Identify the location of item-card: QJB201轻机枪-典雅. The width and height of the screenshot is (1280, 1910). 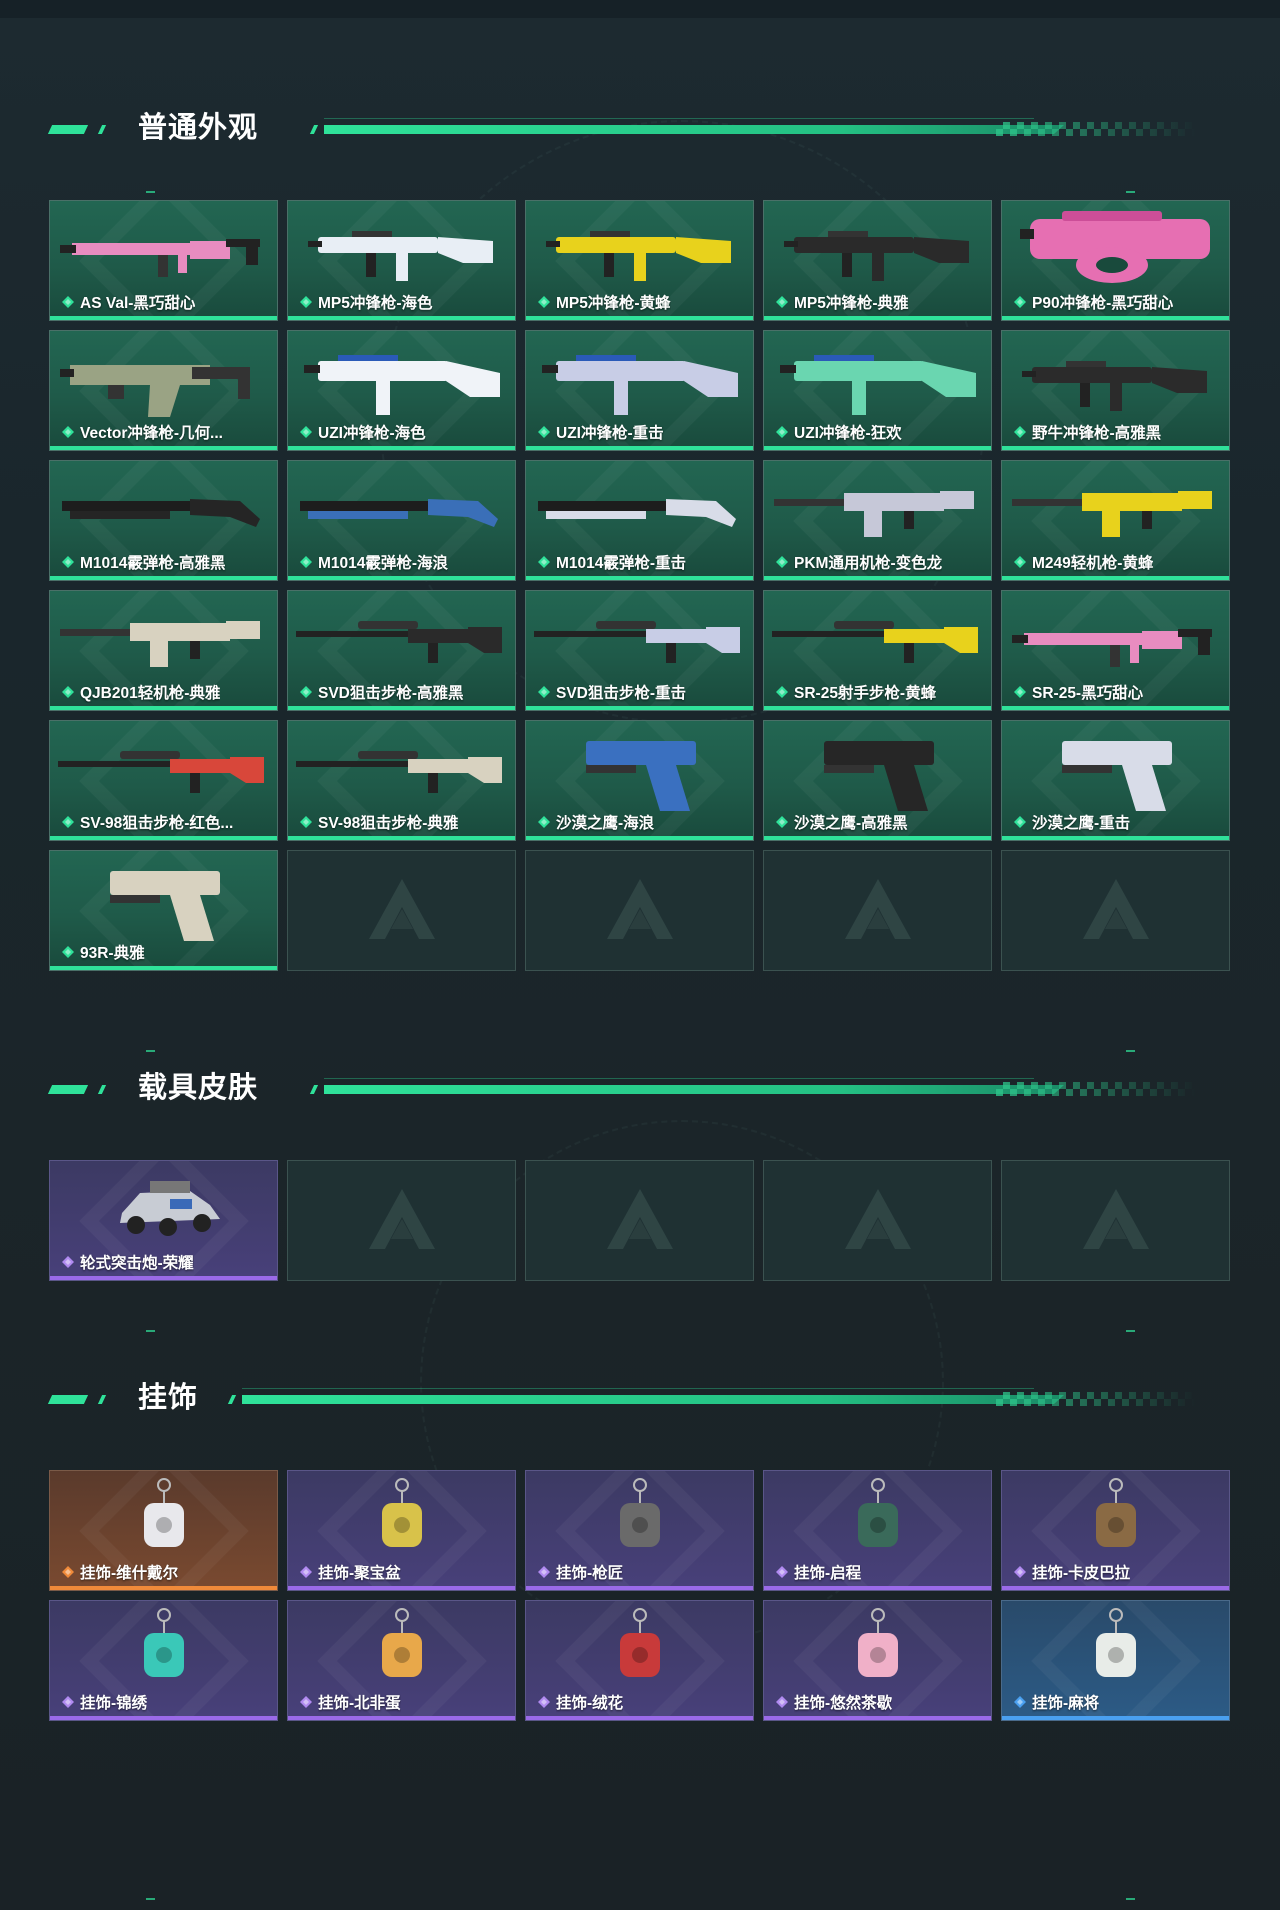
(163, 650).